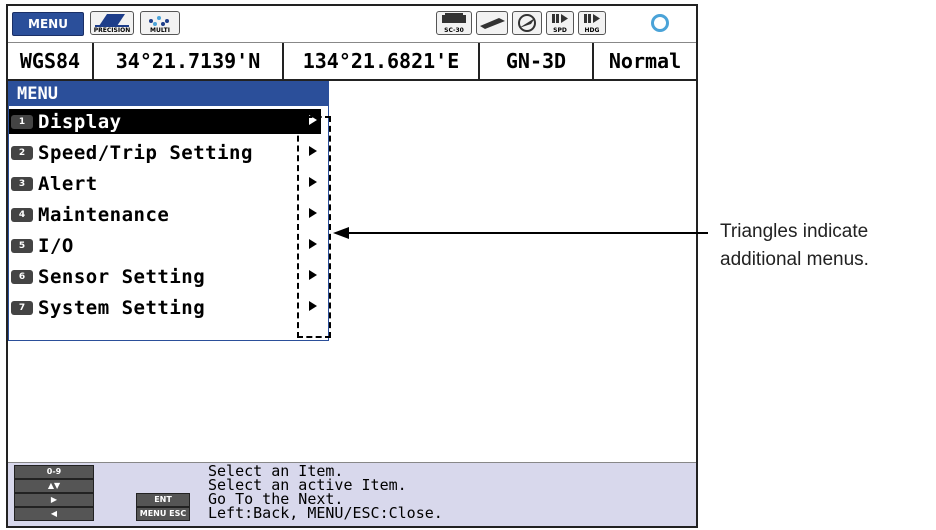 The width and height of the screenshot is (936, 530). Describe the element at coordinates (22, 214) in the screenshot. I see `item-number: 4` at that location.